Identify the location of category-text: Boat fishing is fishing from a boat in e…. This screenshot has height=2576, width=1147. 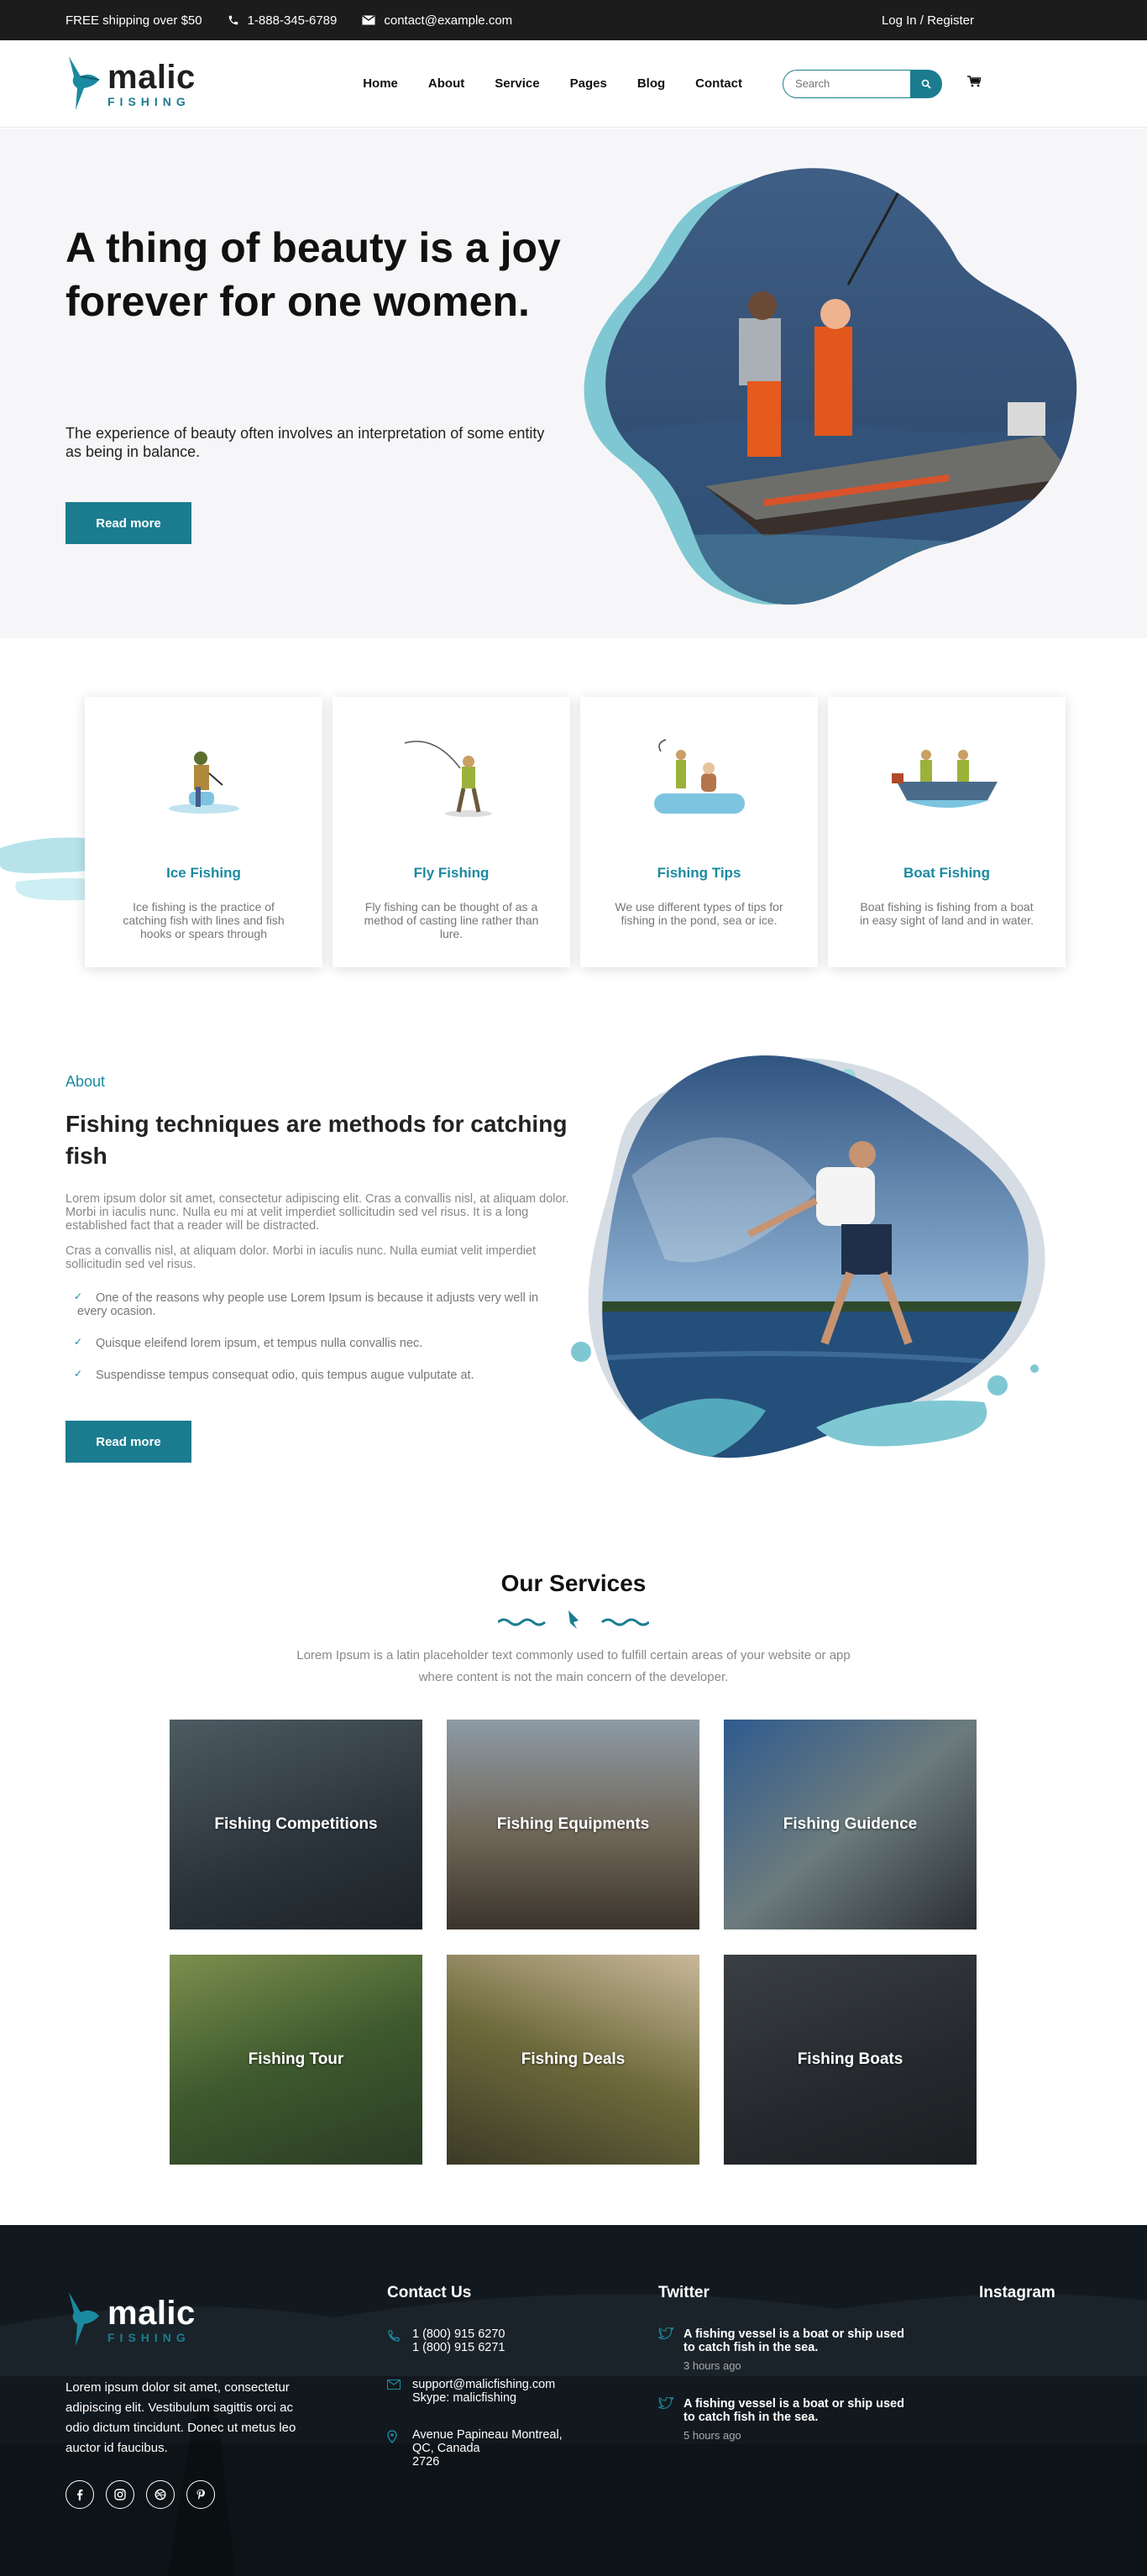
(946, 913).